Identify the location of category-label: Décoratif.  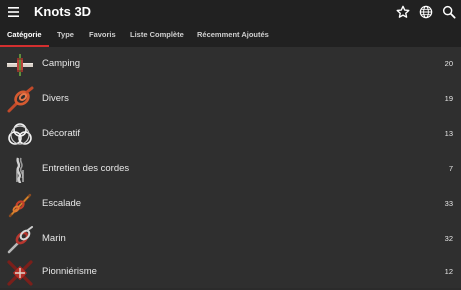
(61, 133).